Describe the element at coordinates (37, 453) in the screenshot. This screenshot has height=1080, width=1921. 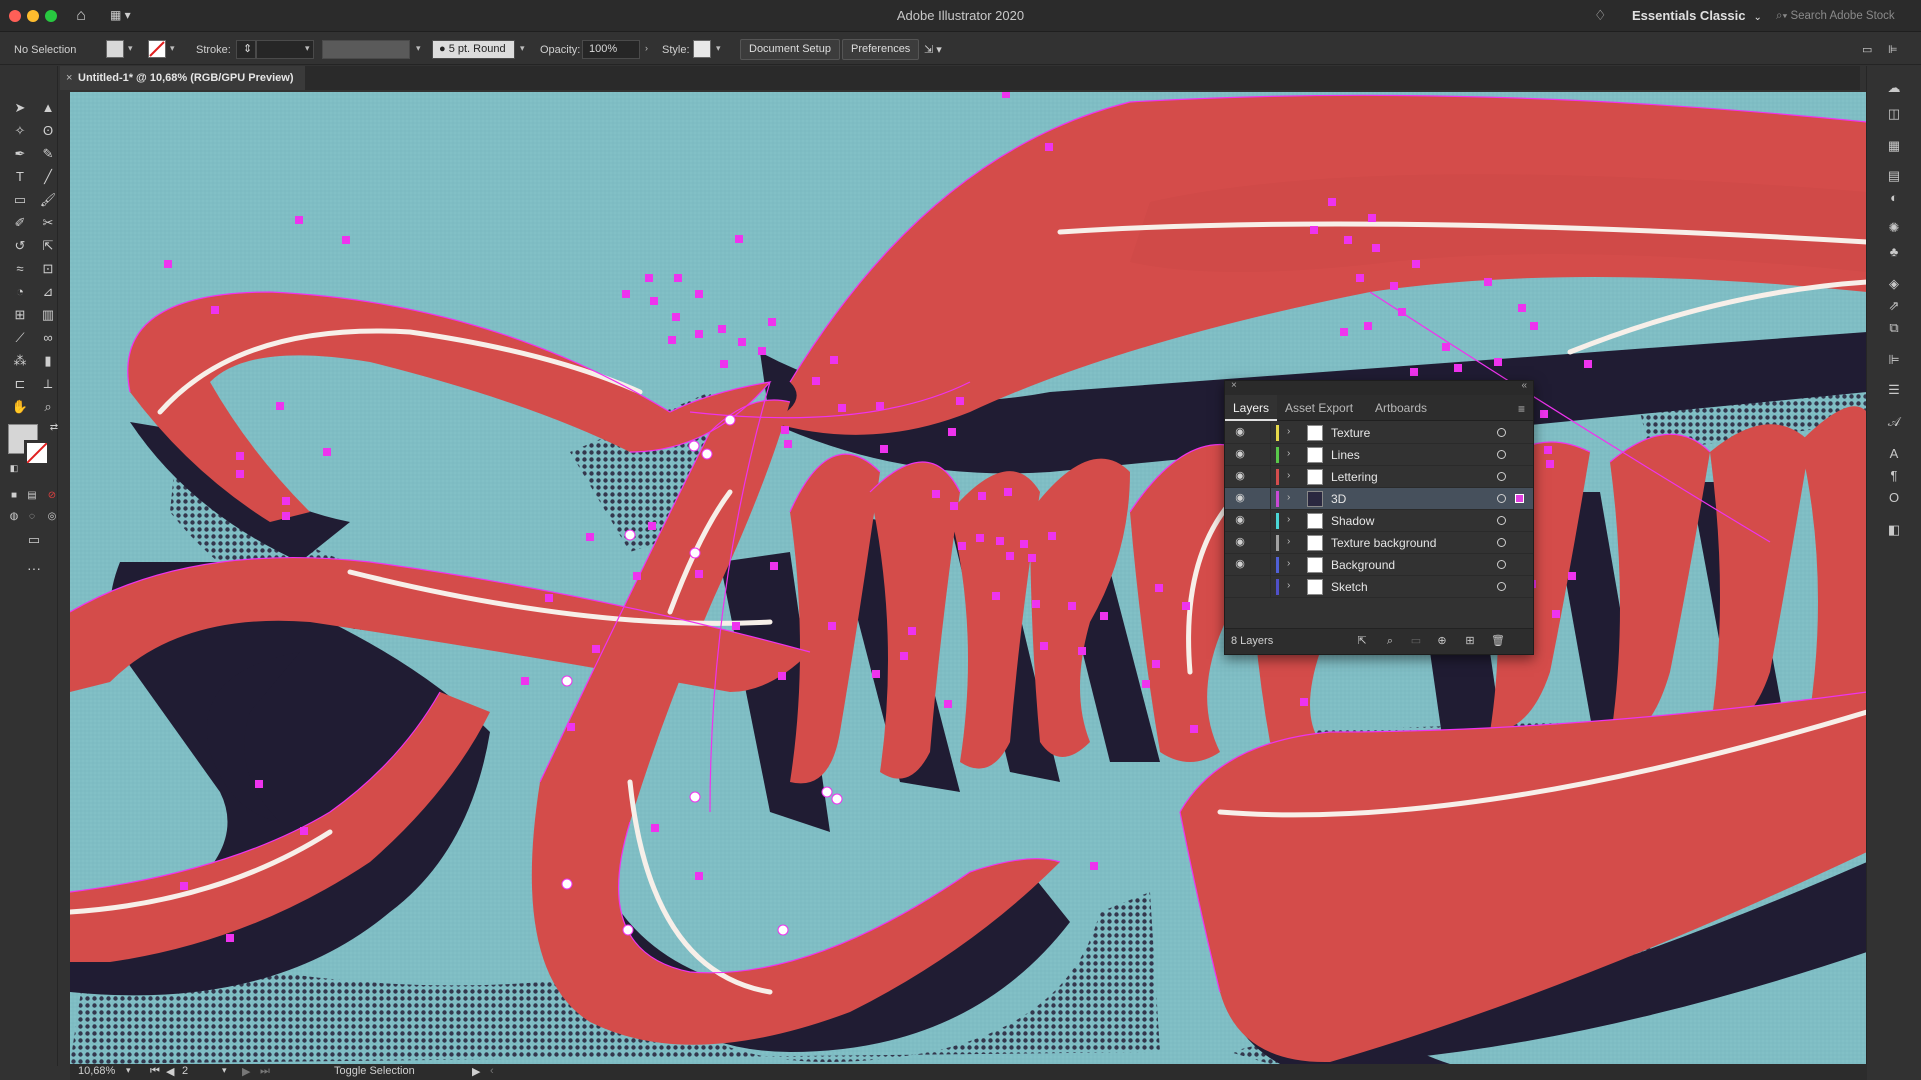
I see `stroke-color-box` at that location.